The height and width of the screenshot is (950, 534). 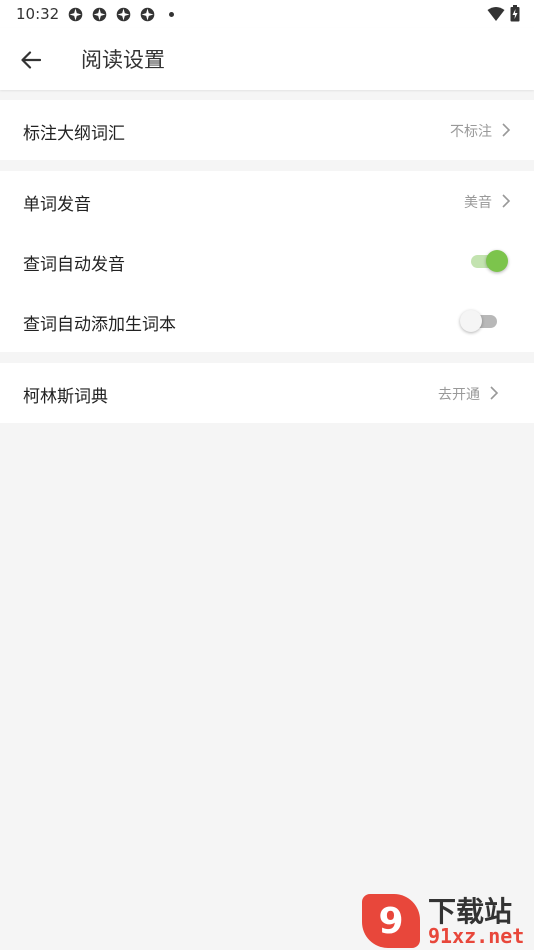 I want to click on watermark-domain: 91xz.net, so click(x=476, y=936).